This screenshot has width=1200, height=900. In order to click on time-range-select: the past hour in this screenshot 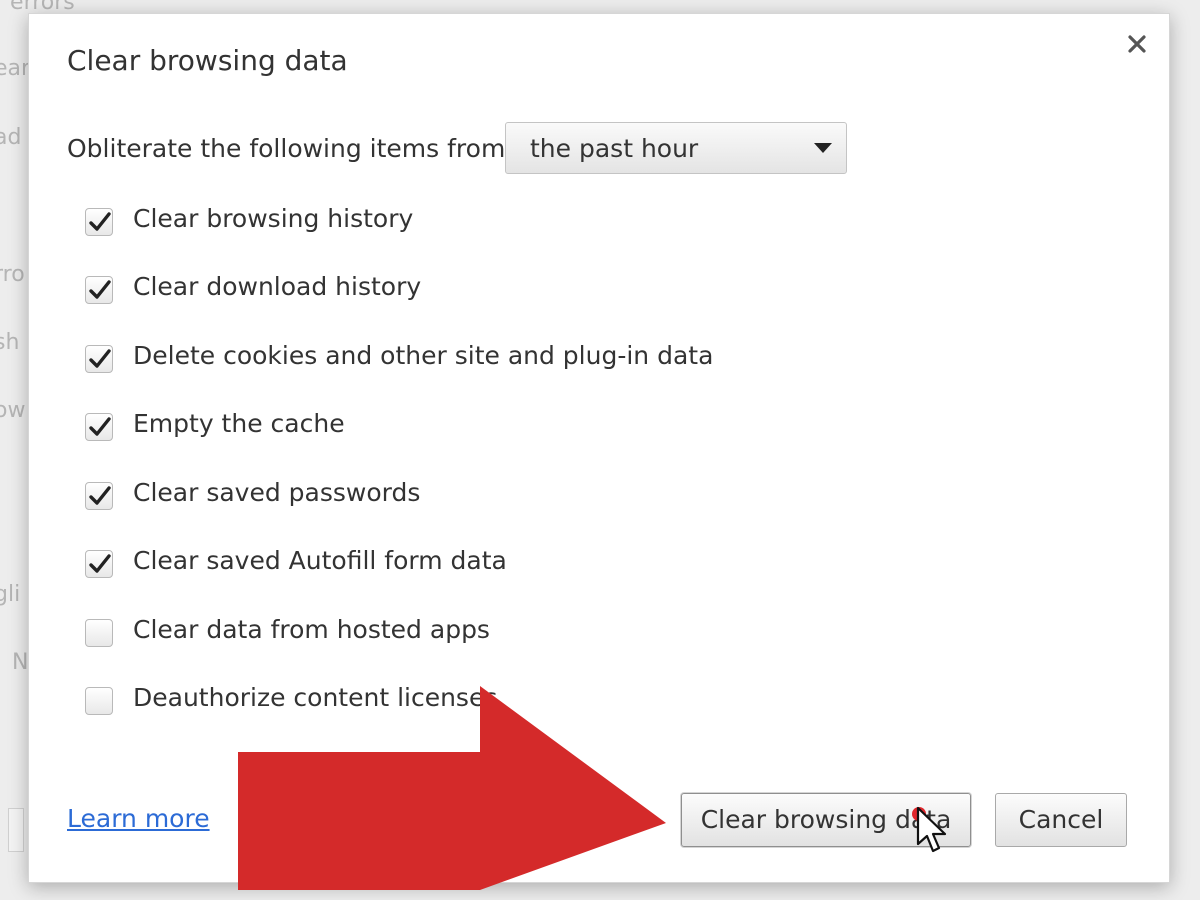, I will do `click(676, 148)`.